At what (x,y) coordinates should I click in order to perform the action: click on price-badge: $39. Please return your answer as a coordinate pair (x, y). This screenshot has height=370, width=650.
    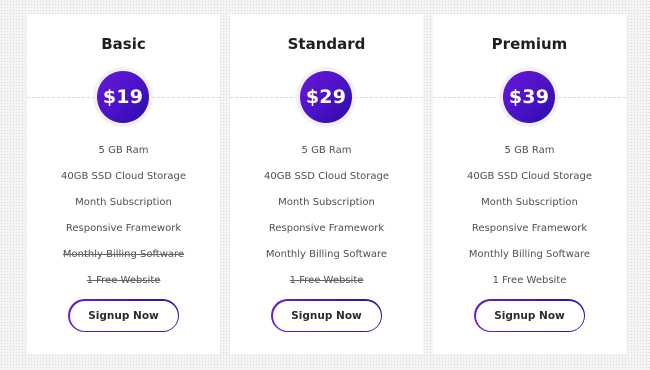
    Looking at the image, I should click on (529, 97).